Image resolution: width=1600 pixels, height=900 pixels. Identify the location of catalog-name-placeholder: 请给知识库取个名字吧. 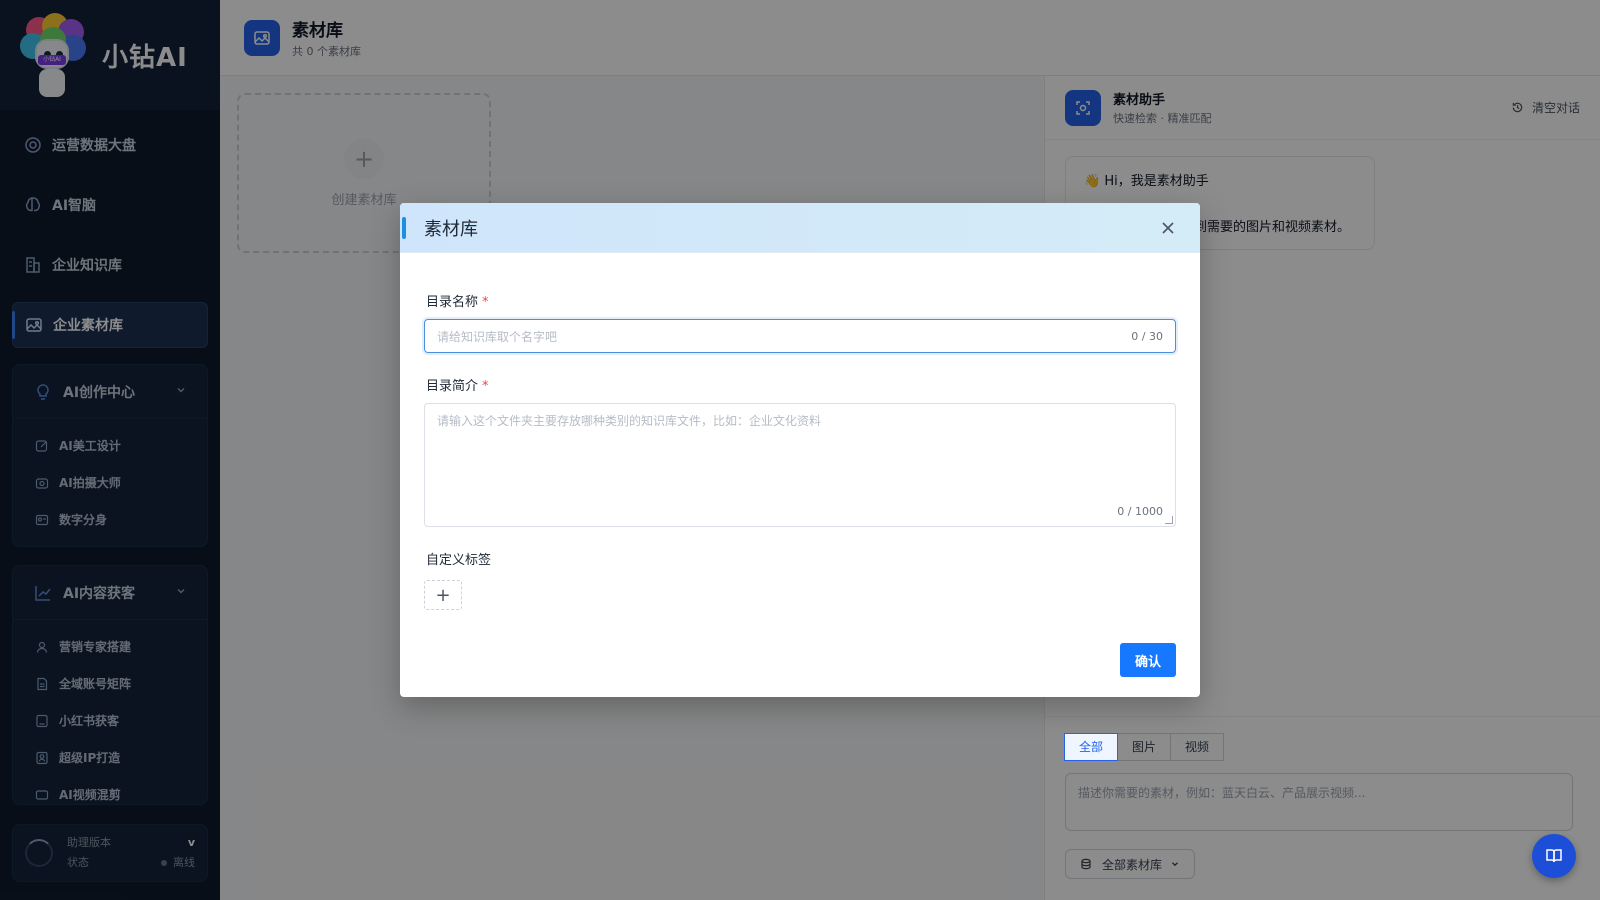
(497, 336).